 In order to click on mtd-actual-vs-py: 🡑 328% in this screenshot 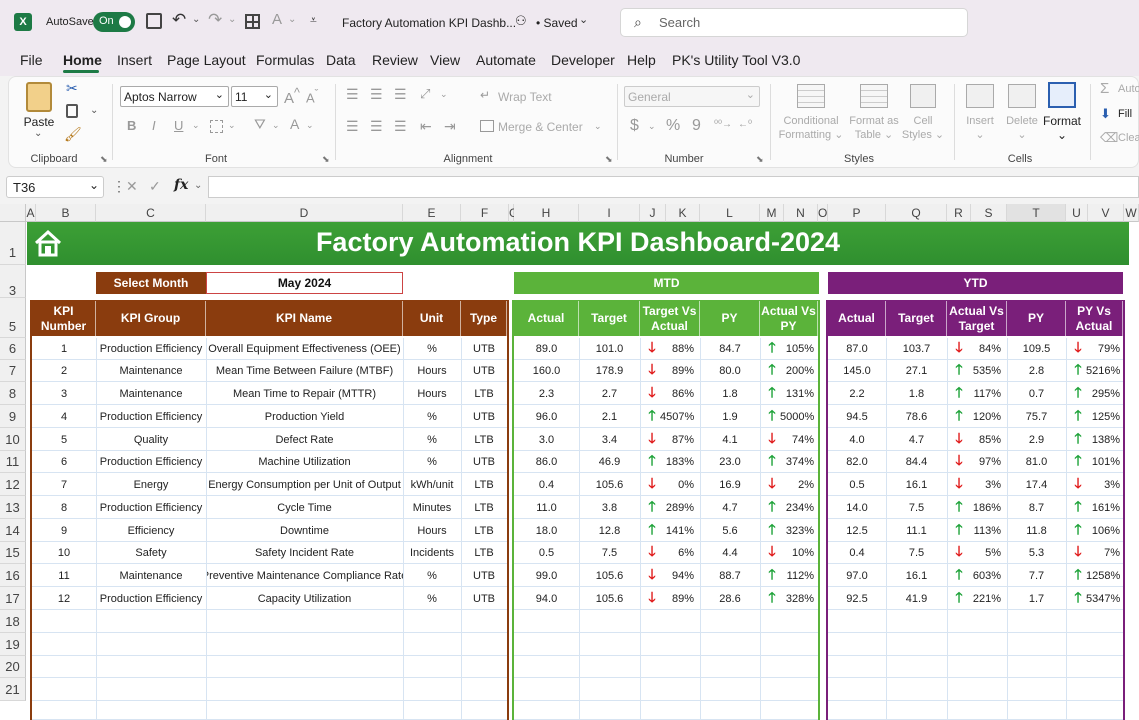, I will do `click(789, 598)`.